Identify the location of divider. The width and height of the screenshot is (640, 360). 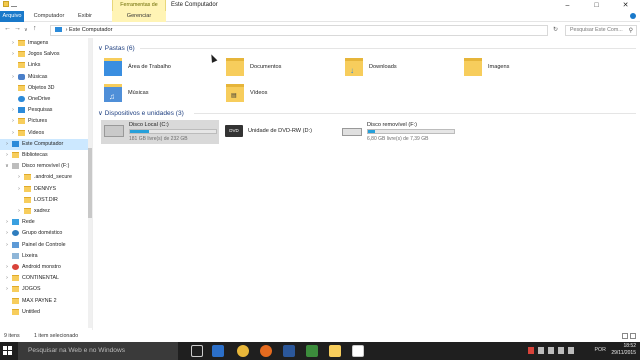
(415, 113).